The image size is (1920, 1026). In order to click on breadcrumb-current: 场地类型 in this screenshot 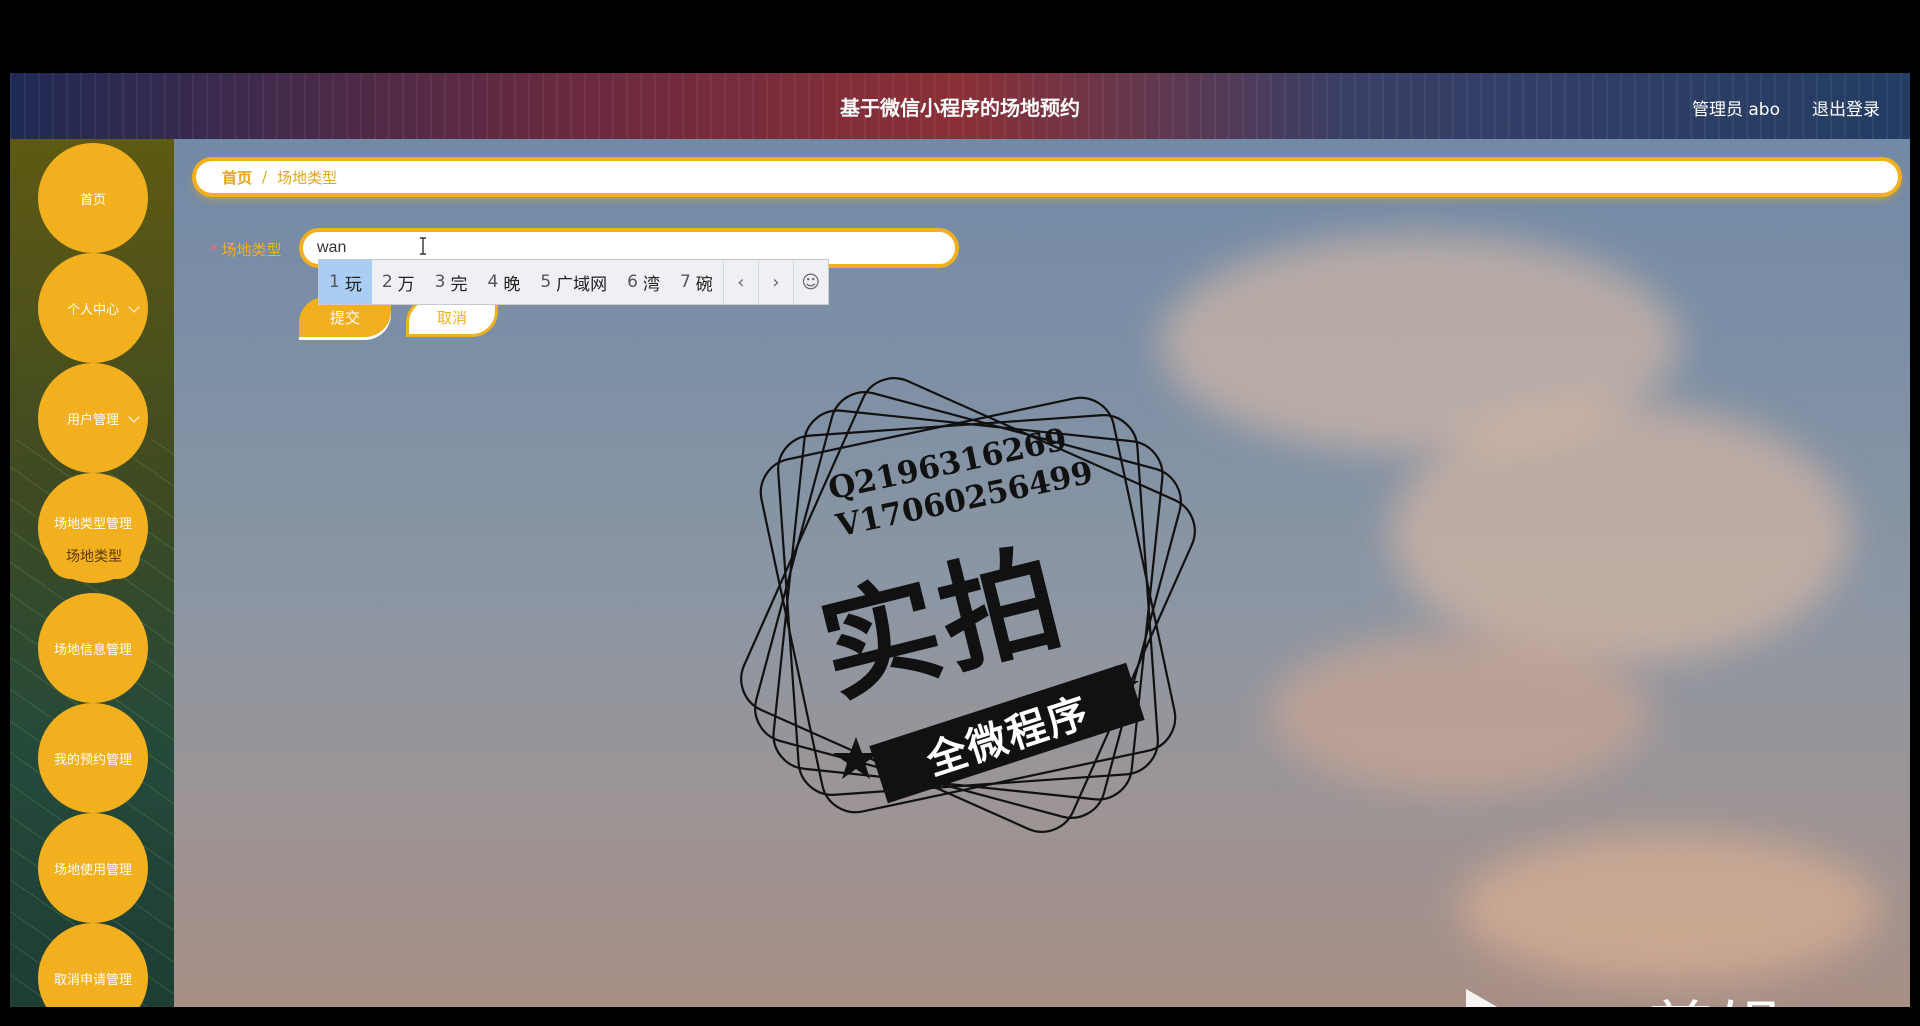, I will do `click(307, 177)`.